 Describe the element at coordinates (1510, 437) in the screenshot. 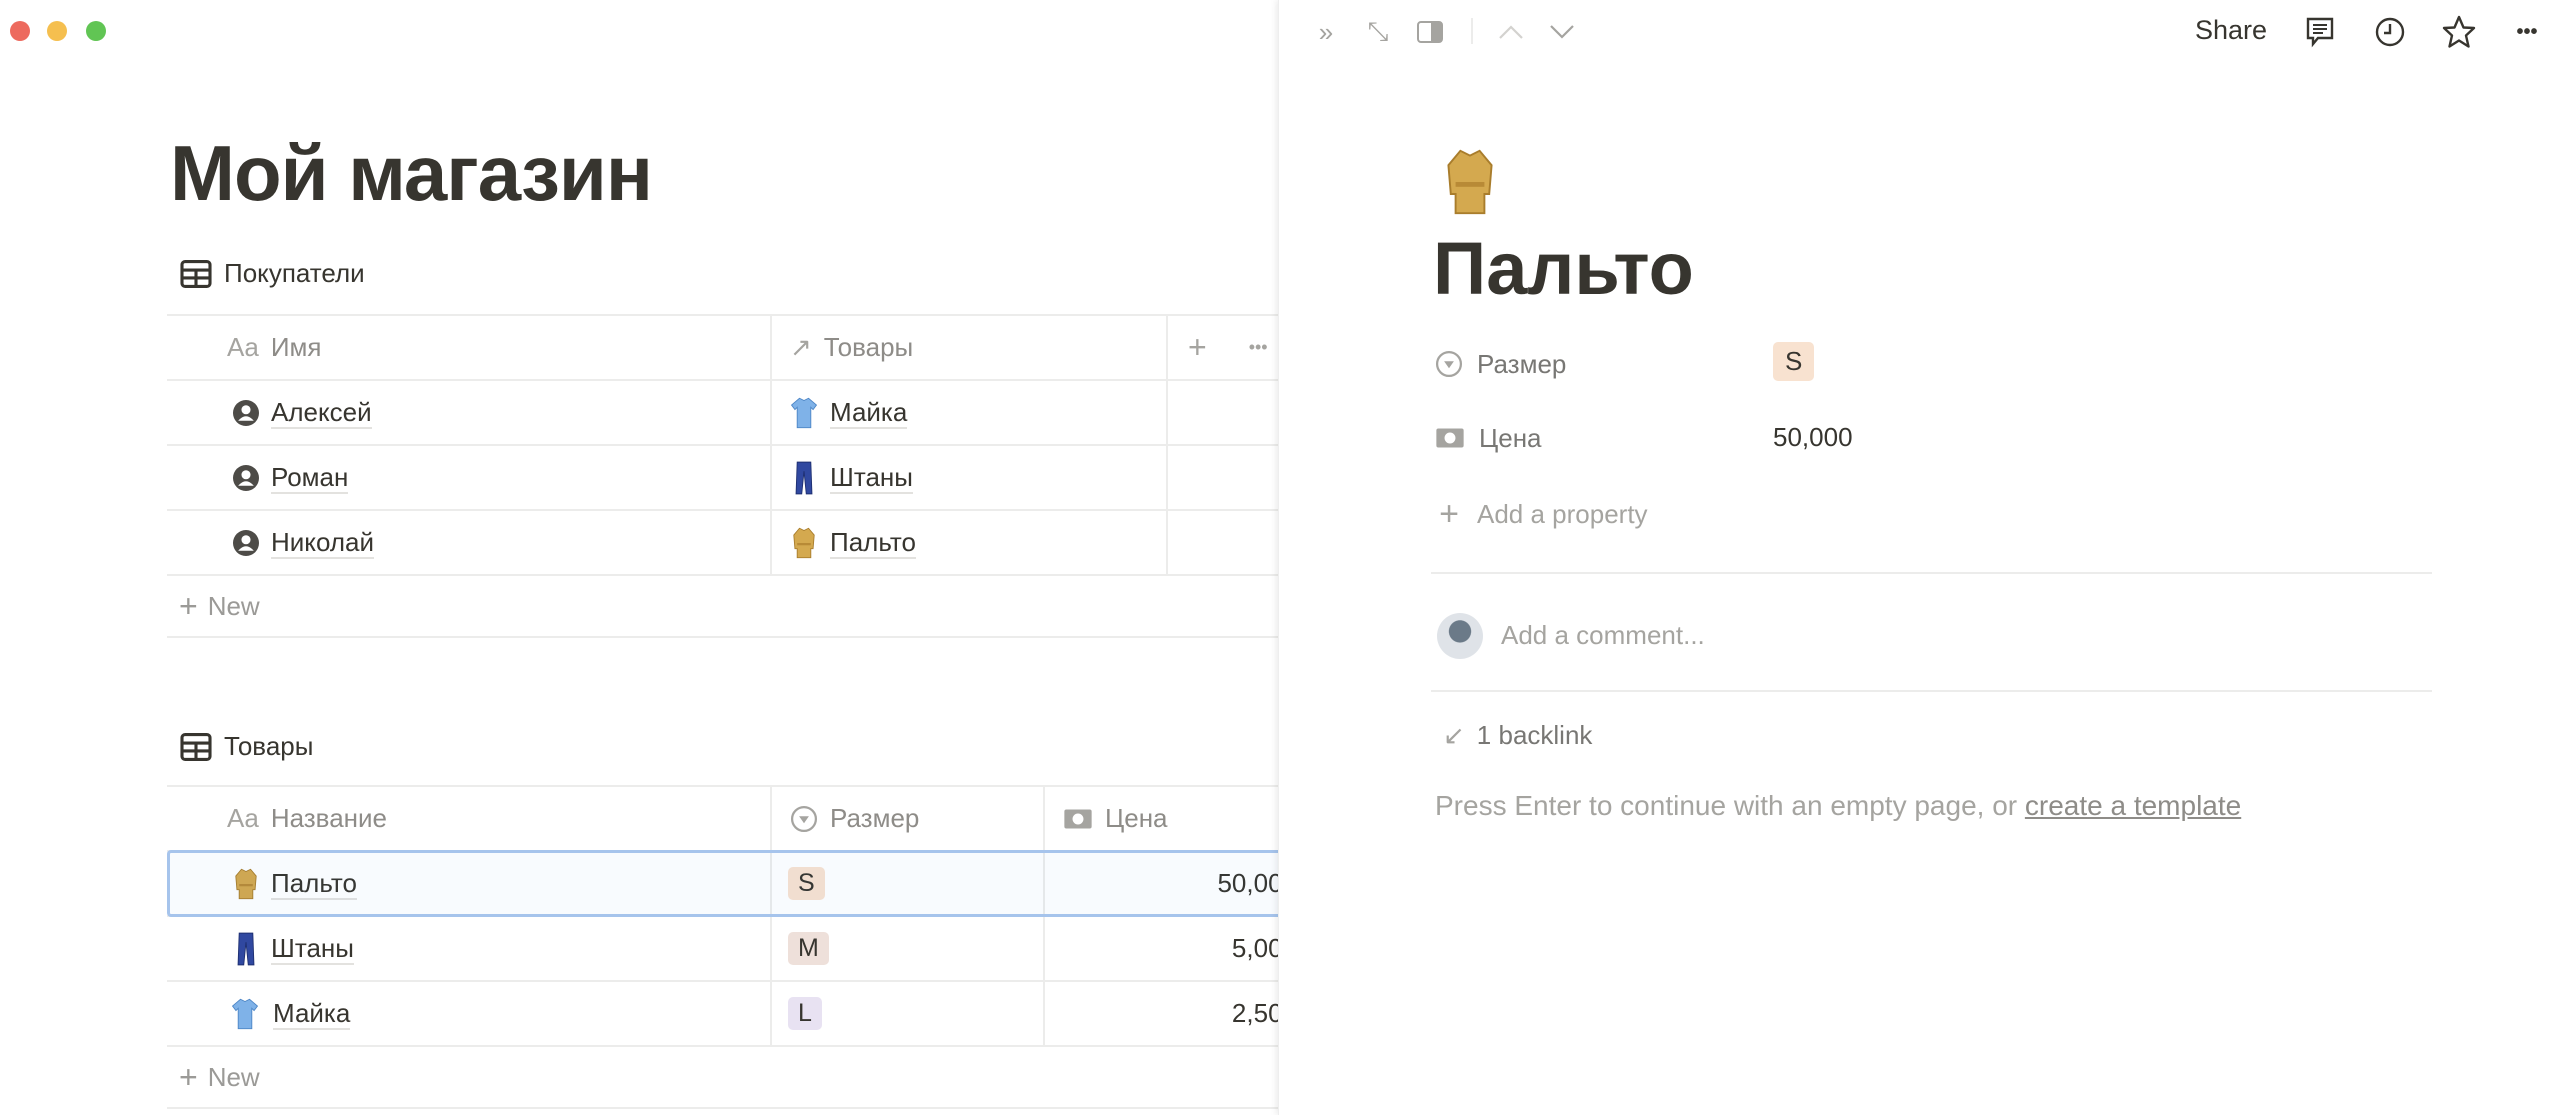

I see `property-label: Цена` at that location.